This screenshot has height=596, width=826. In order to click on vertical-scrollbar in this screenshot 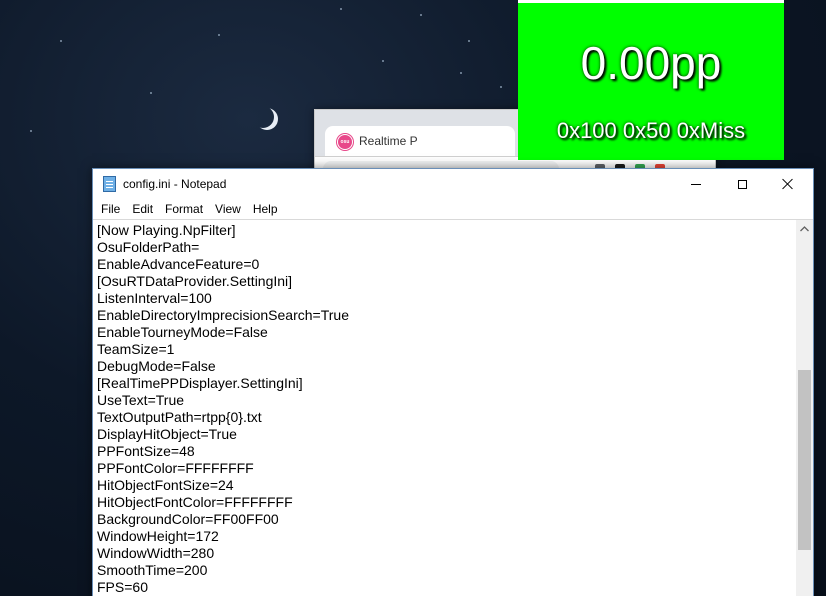, I will do `click(804, 408)`.